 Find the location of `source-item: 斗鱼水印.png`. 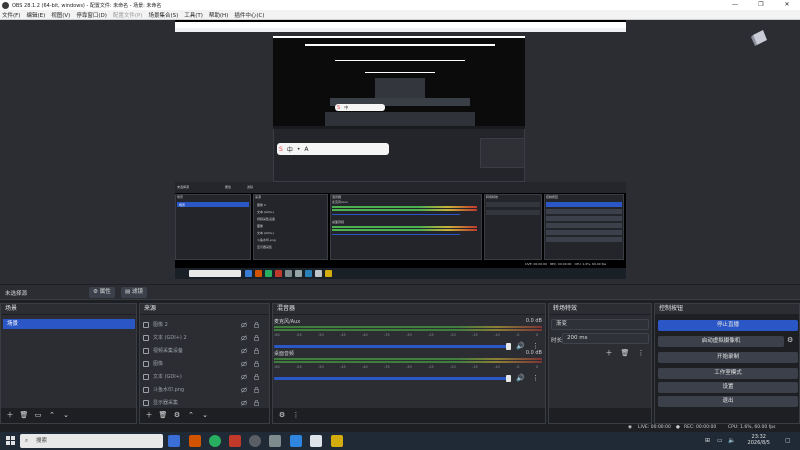

source-item: 斗鱼水印.png is located at coordinates (207, 389).